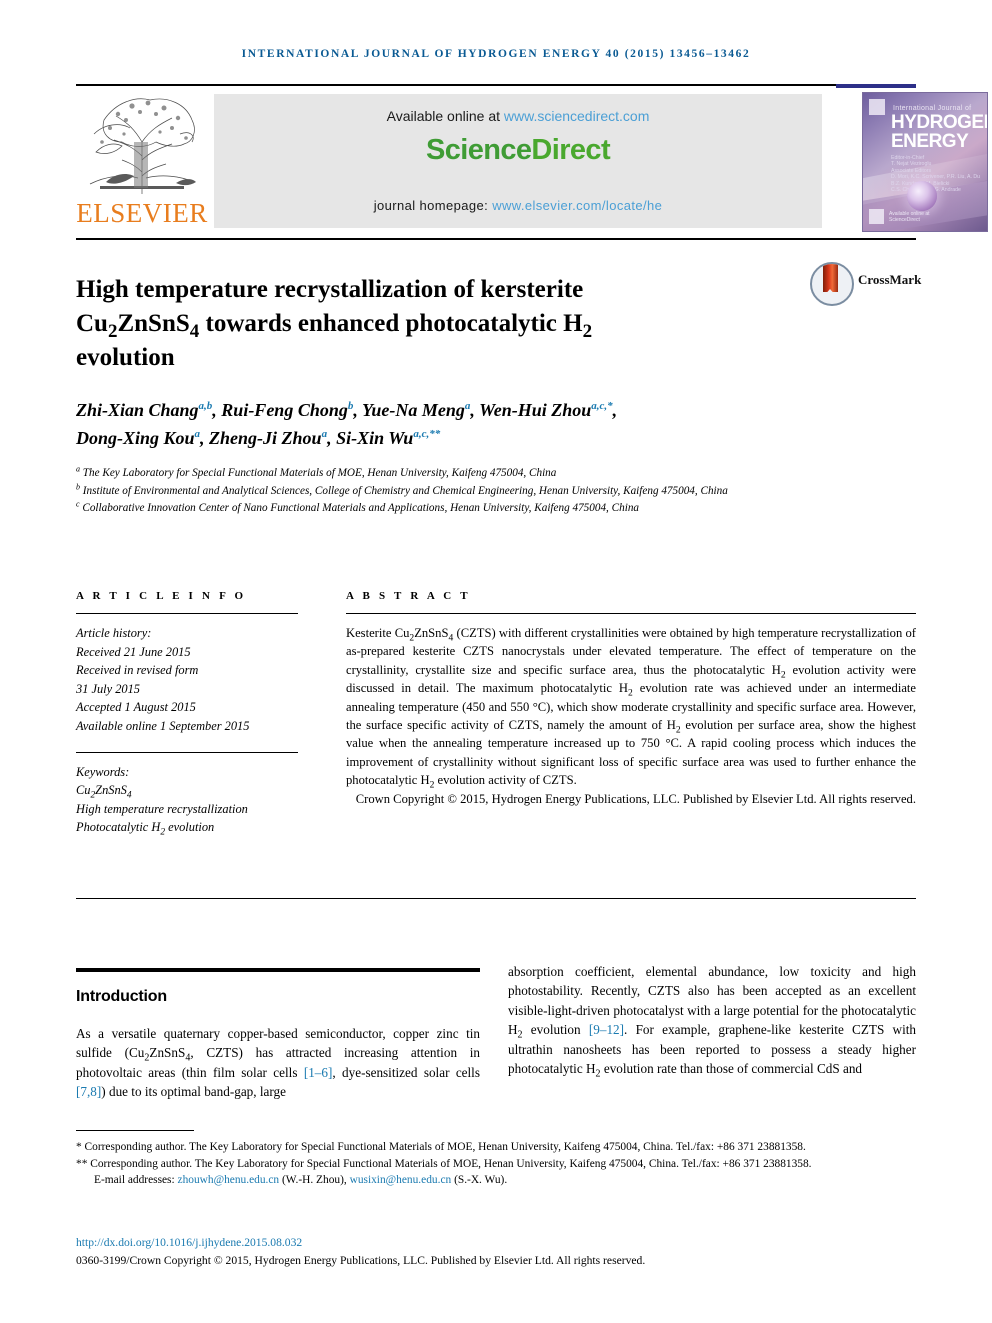  I want to click on keywords-label: Keywords:, so click(103, 771).